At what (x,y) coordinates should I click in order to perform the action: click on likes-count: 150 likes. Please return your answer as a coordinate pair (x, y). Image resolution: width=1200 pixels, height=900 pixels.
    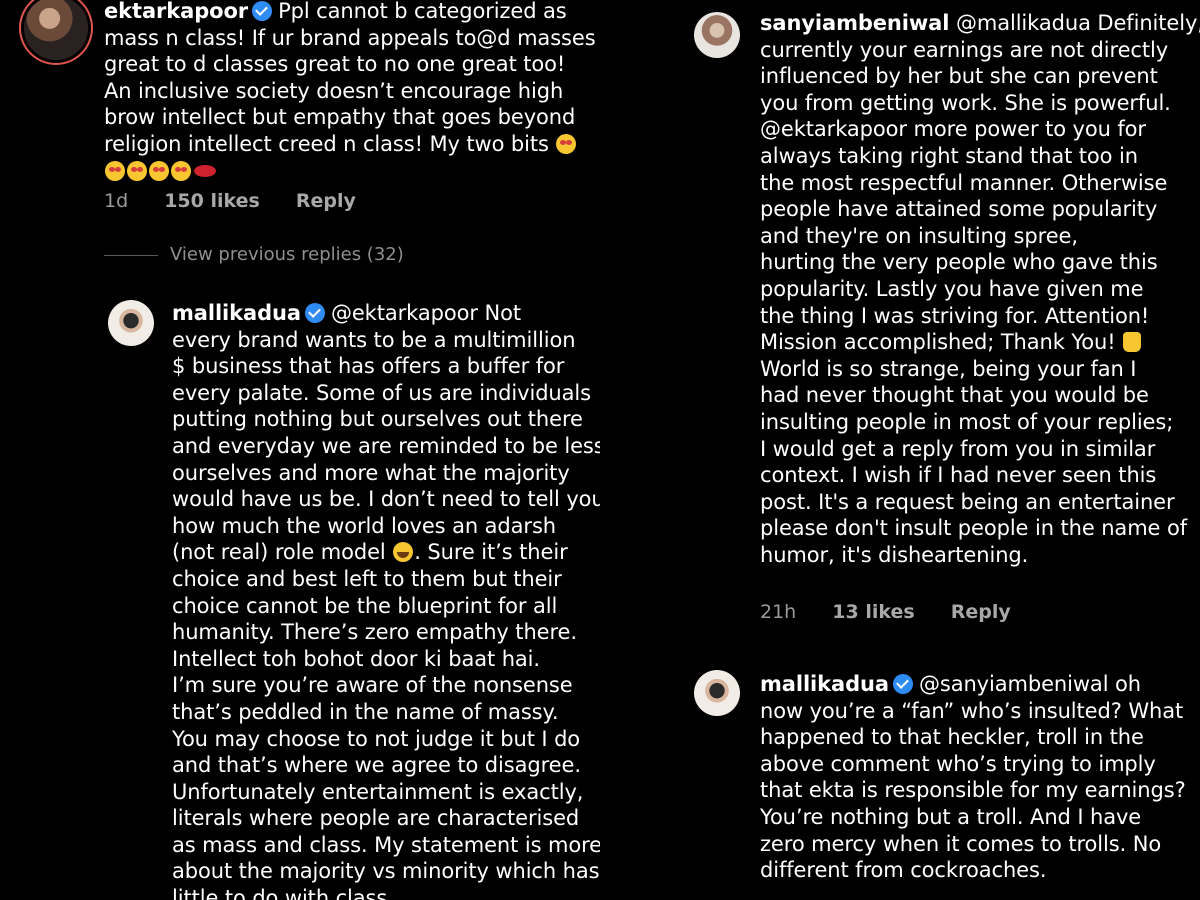
    Looking at the image, I should click on (212, 201).